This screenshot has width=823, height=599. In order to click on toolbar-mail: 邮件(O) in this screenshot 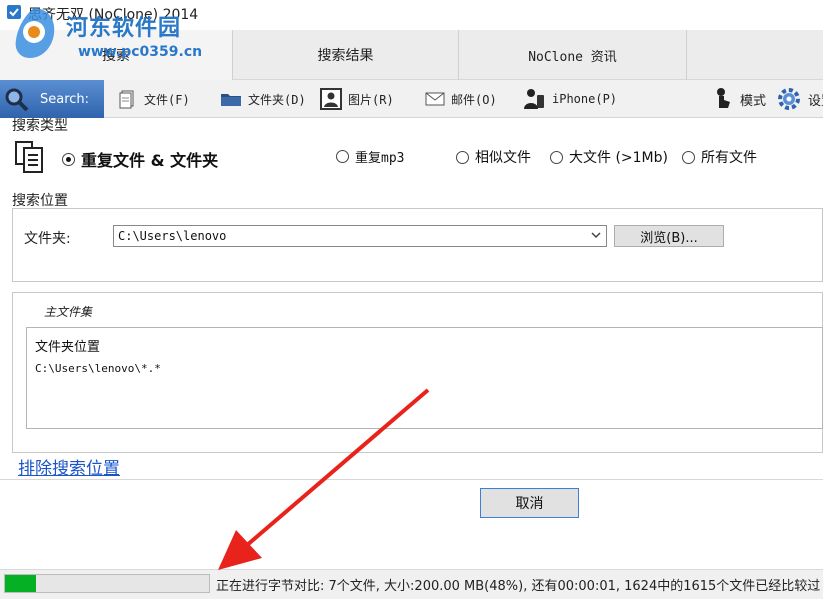, I will do `click(461, 99)`.